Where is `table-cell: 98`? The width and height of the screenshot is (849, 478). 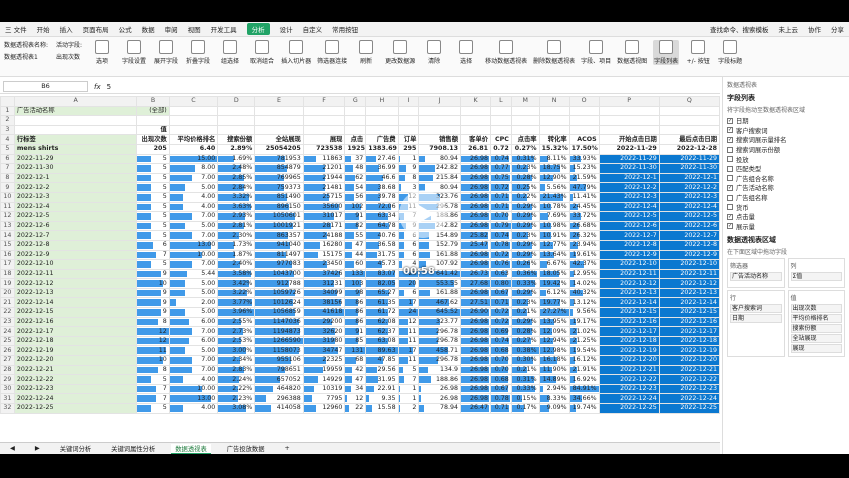
table-cell: 98 is located at coordinates (355, 293).